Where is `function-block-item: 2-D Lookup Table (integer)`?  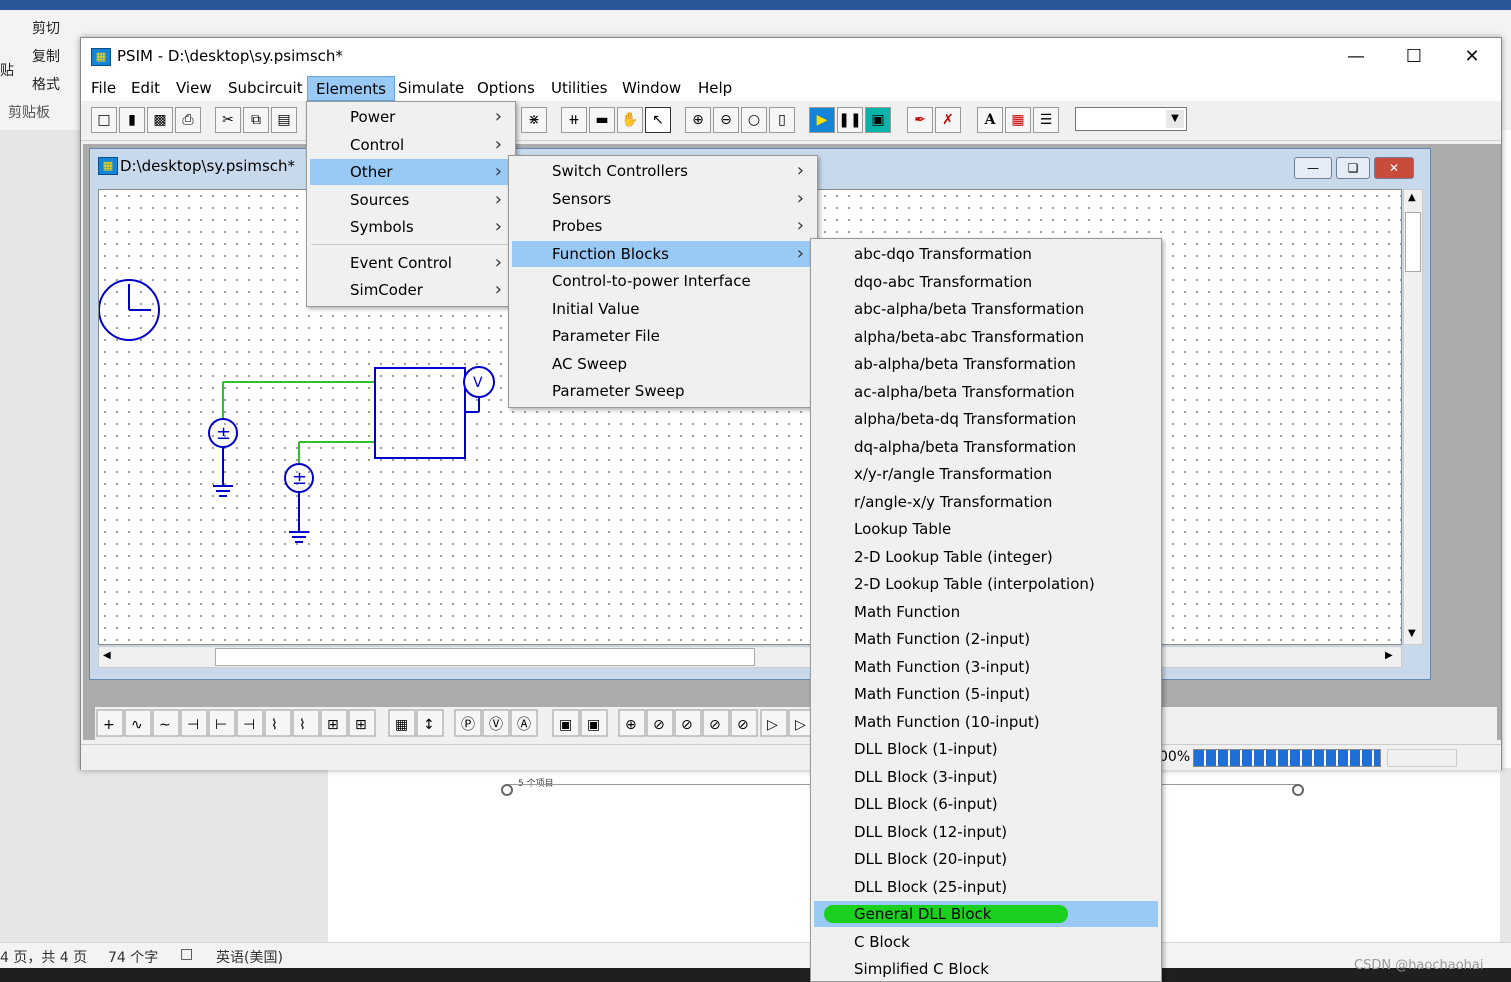
function-block-item: 2-D Lookup Table (integer) is located at coordinates (986, 557).